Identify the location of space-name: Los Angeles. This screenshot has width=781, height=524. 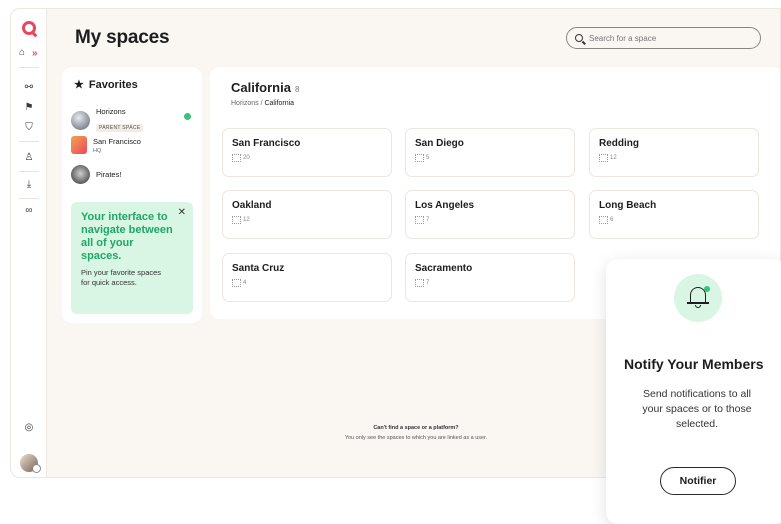
(445, 205).